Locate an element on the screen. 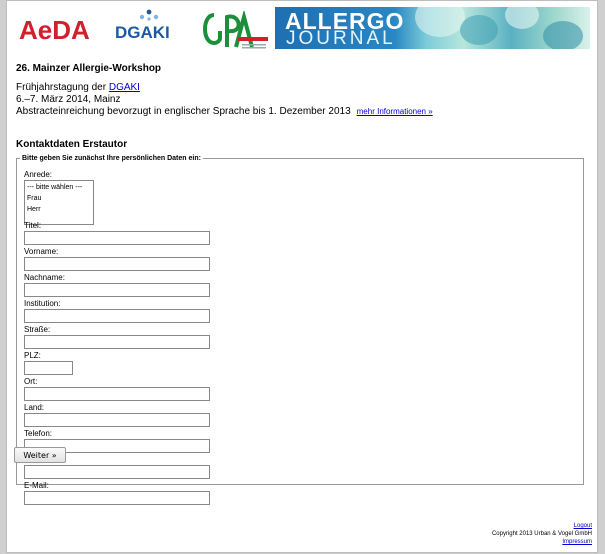 The width and height of the screenshot is (605, 554). titel-group: Titel: is located at coordinates (117, 233).